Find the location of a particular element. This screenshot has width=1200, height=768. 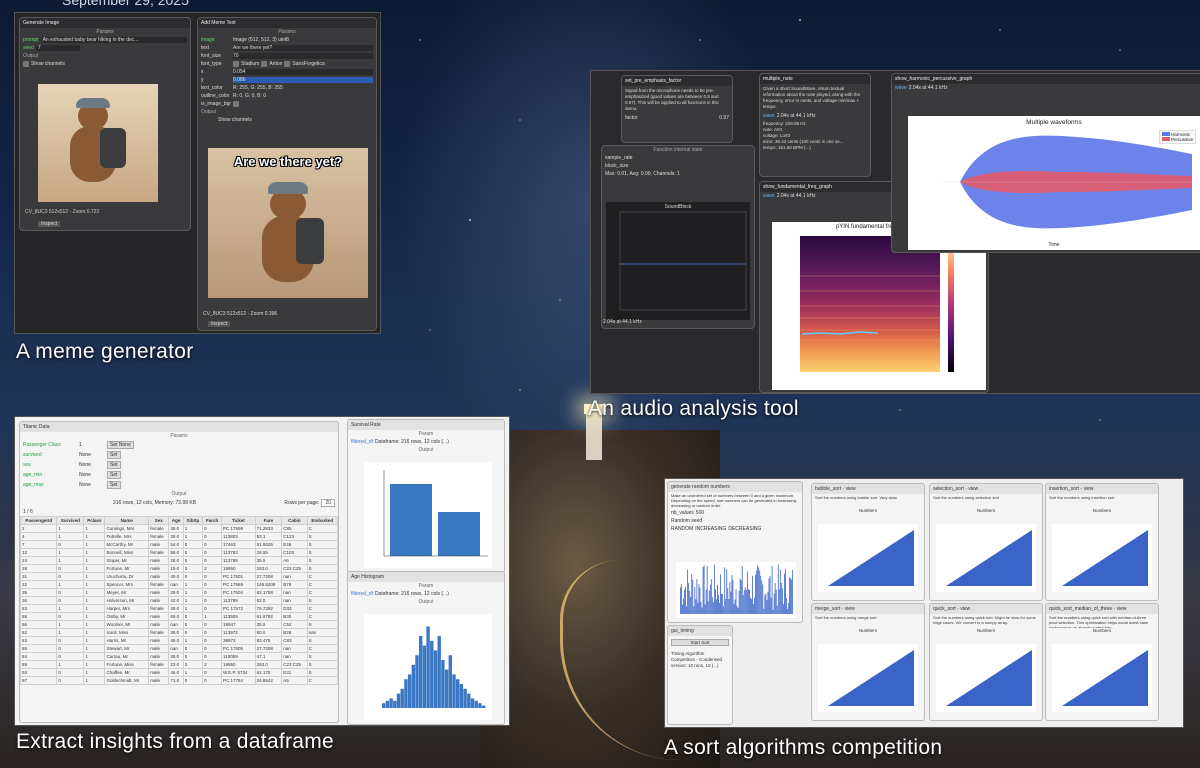

table-cell: C52 is located at coordinates (294, 624).